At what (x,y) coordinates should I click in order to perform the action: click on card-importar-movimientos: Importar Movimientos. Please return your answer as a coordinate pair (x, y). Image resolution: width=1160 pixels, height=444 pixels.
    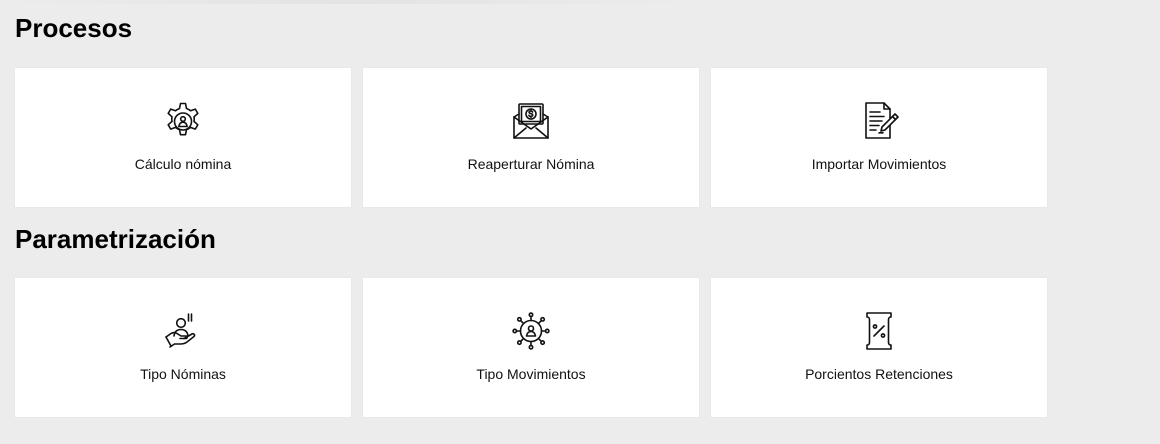
    Looking at the image, I should click on (879, 137).